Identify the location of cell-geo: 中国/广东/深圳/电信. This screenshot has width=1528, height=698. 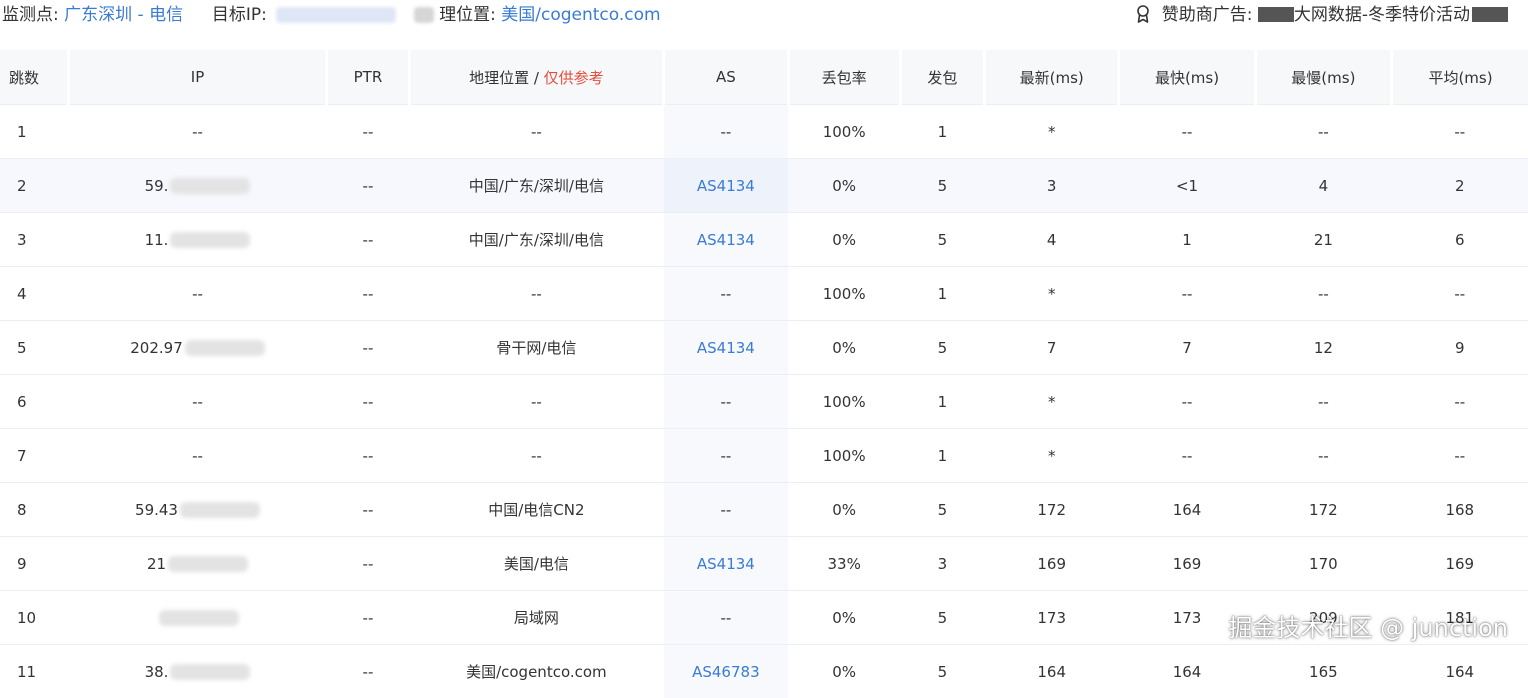
(536, 240).